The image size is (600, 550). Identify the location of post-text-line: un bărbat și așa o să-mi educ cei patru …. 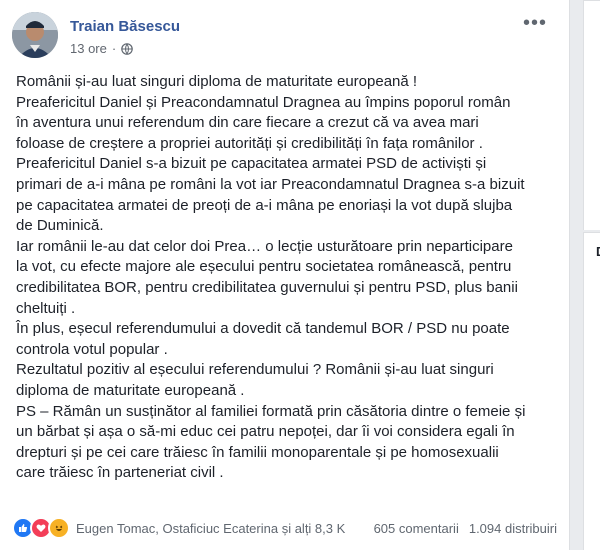
(265, 432).